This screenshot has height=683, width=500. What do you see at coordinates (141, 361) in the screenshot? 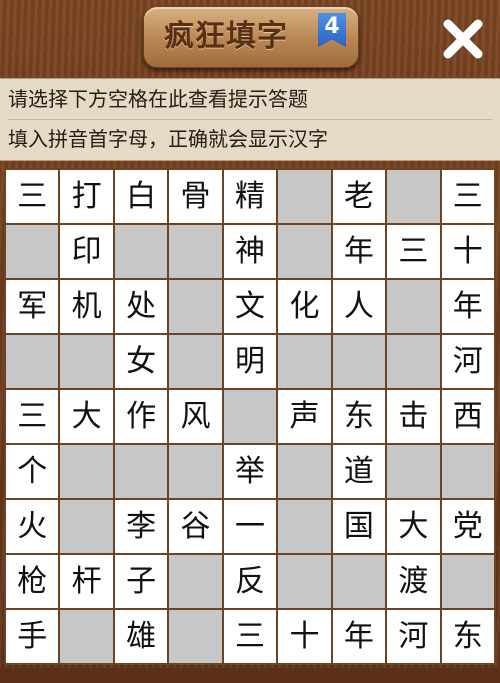
I see `grid-cell-filled: 女` at bounding box center [141, 361].